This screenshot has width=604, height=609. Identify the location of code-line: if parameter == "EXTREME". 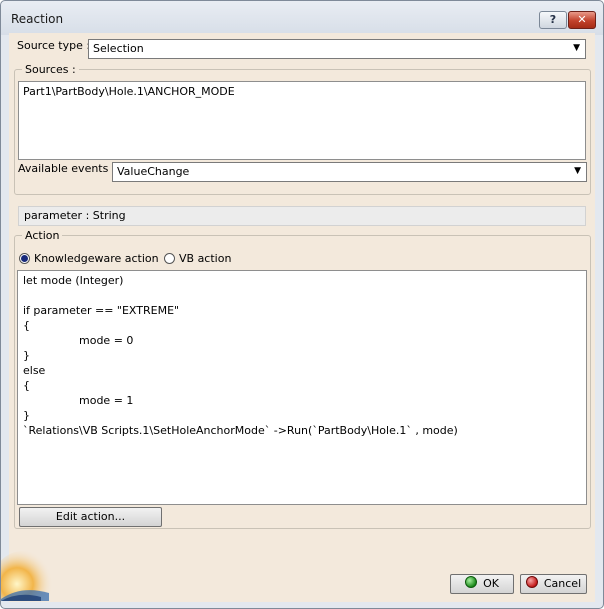
(101, 310).